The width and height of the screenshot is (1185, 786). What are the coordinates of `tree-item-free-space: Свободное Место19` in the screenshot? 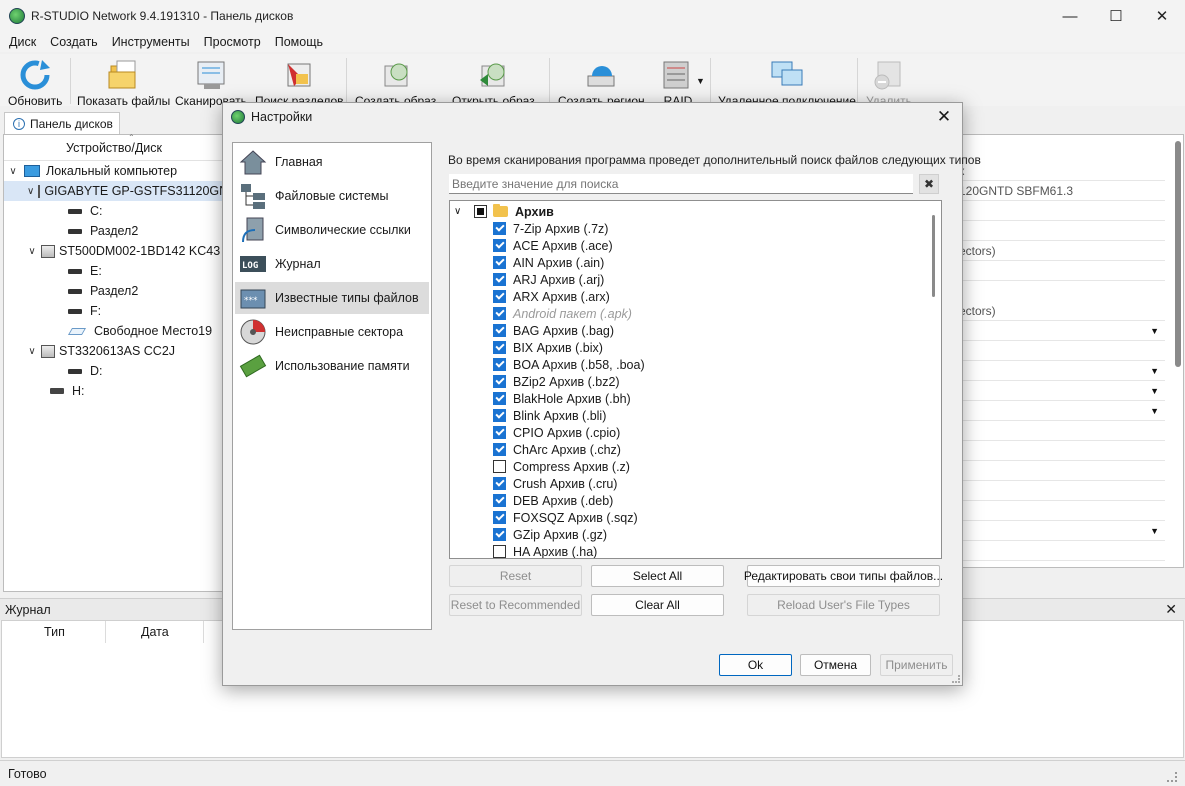 It's located at (138, 331).